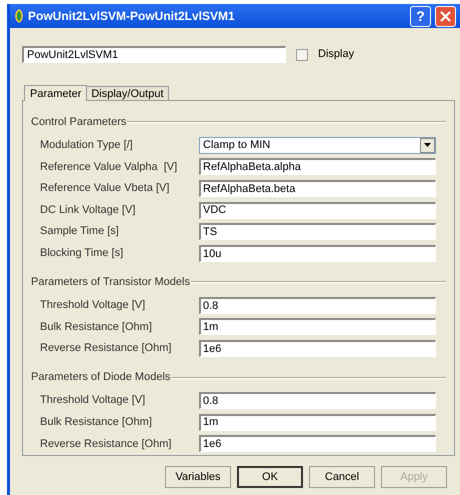 This screenshot has height=495, width=460. I want to click on tab: Parameter, so click(56, 93).